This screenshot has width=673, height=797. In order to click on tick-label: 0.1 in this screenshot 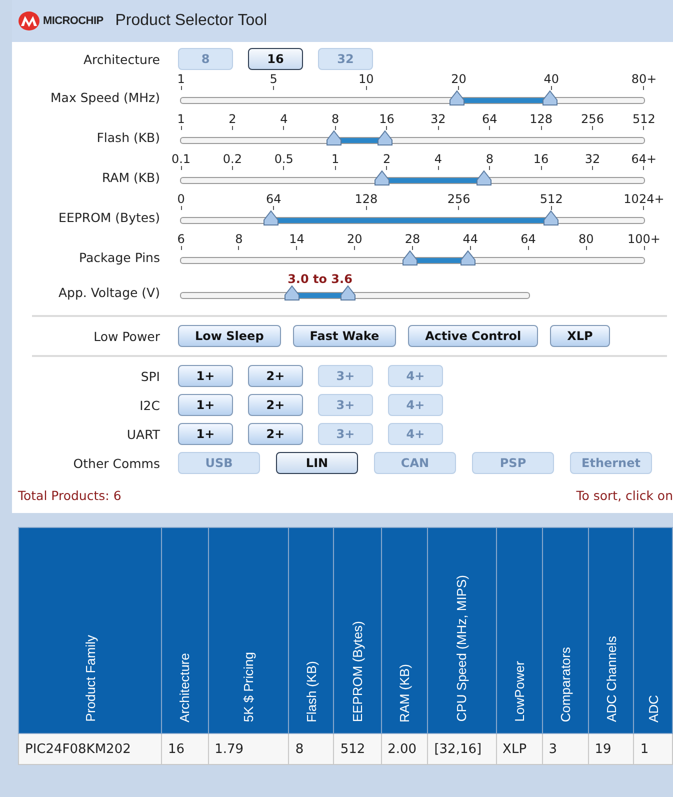, I will do `click(181, 159)`.